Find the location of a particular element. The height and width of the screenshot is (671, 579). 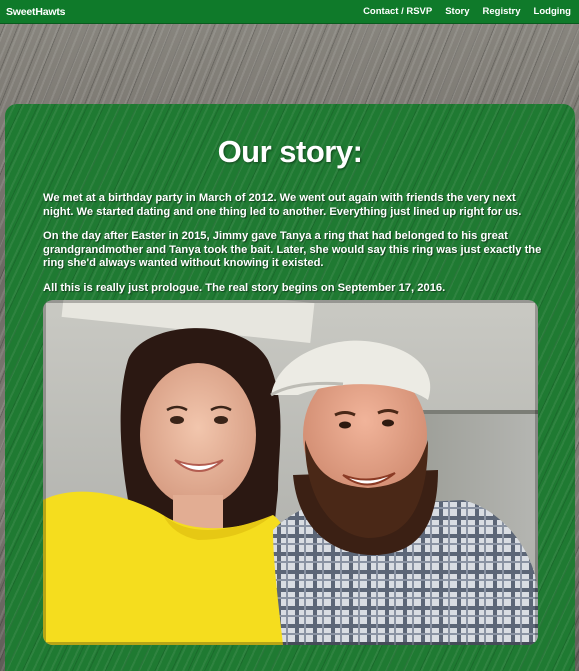

nav-links: Contact / RSVP Story Registry Lodging is located at coordinates (467, 11).